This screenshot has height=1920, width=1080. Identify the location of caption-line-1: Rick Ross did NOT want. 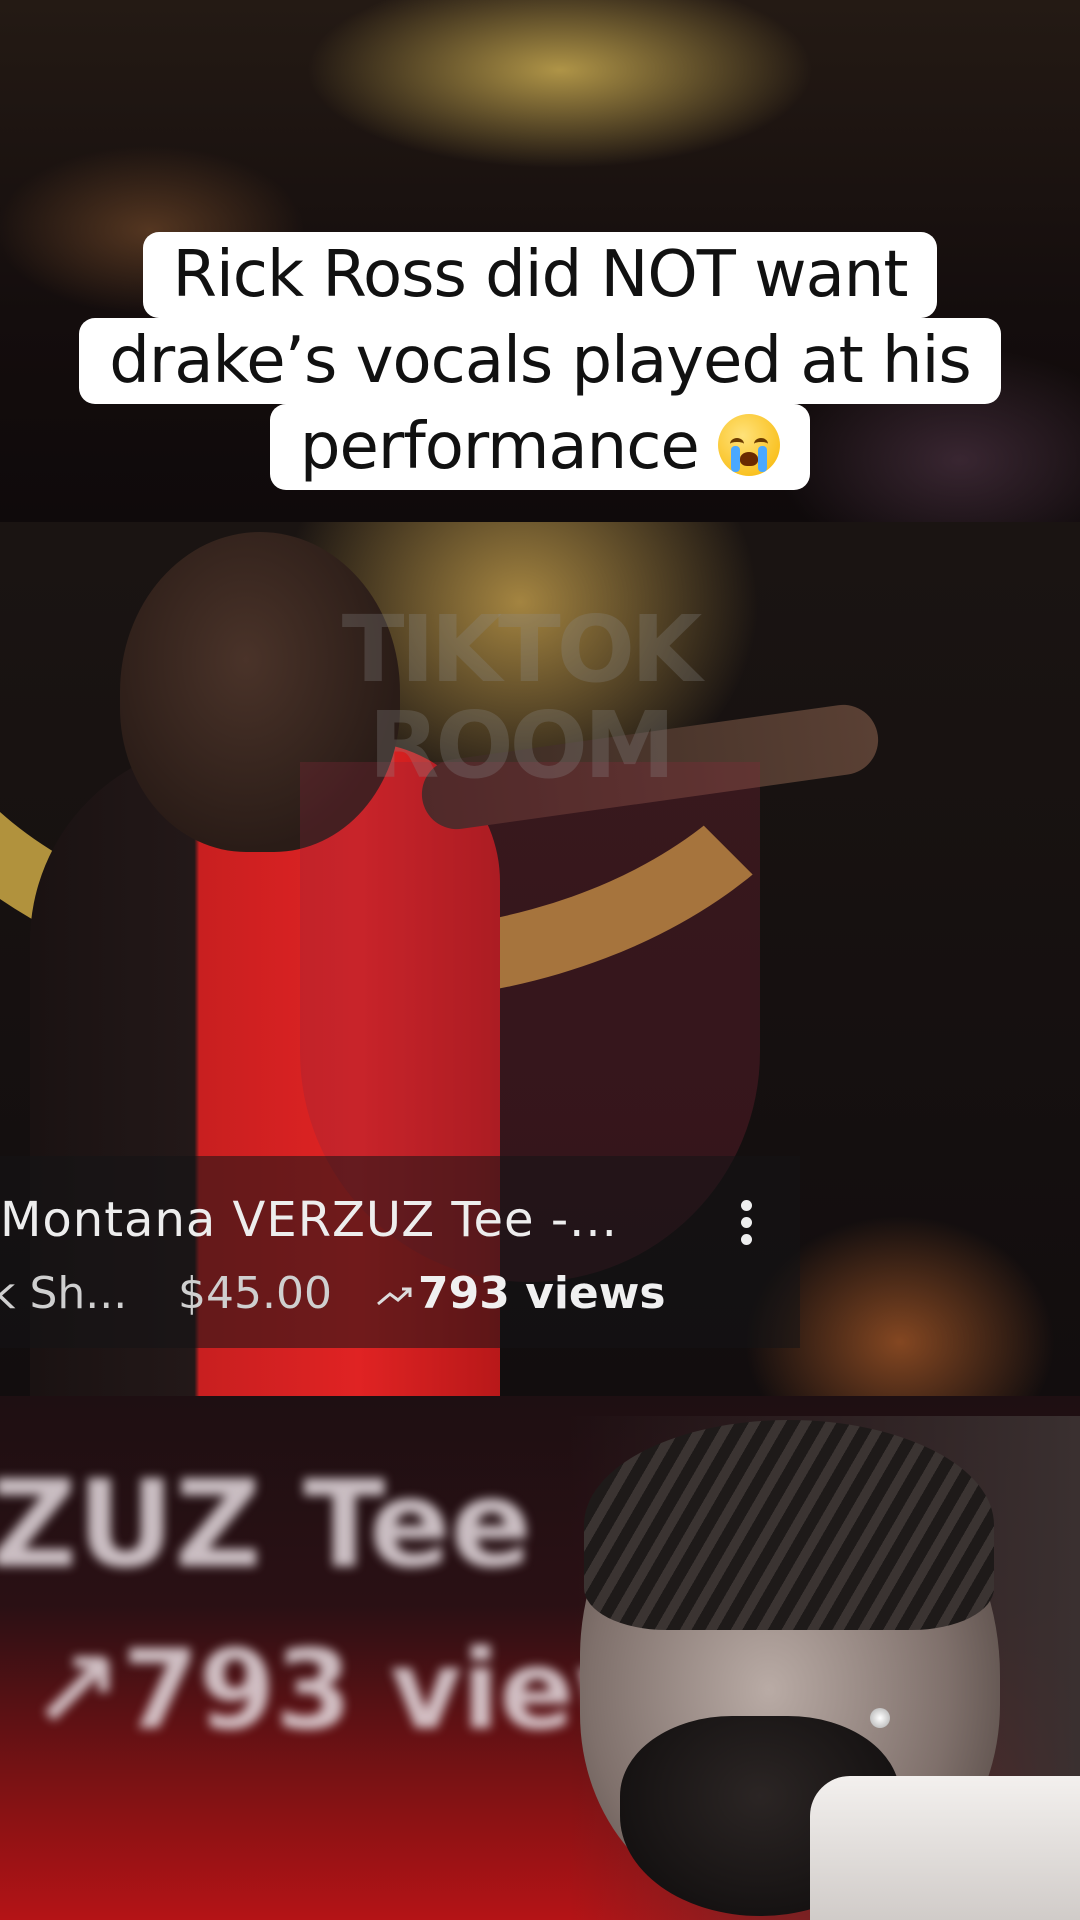
(540, 275).